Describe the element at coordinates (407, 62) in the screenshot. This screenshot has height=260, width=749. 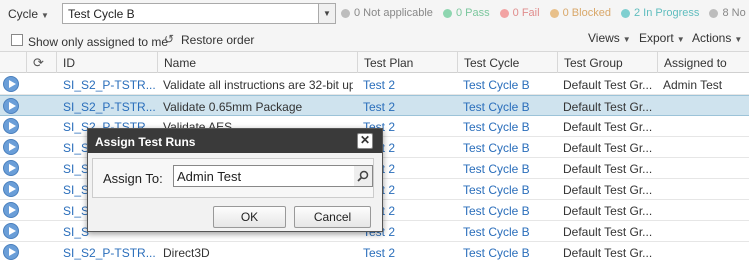
I see `column-header-test-plan: Test Plan` at that location.